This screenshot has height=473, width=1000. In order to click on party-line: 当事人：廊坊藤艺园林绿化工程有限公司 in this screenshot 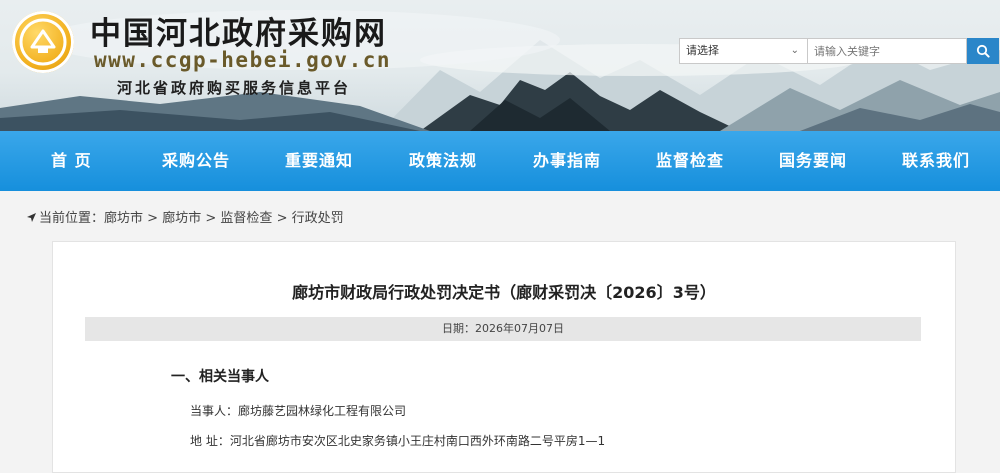, I will do `click(298, 411)`.